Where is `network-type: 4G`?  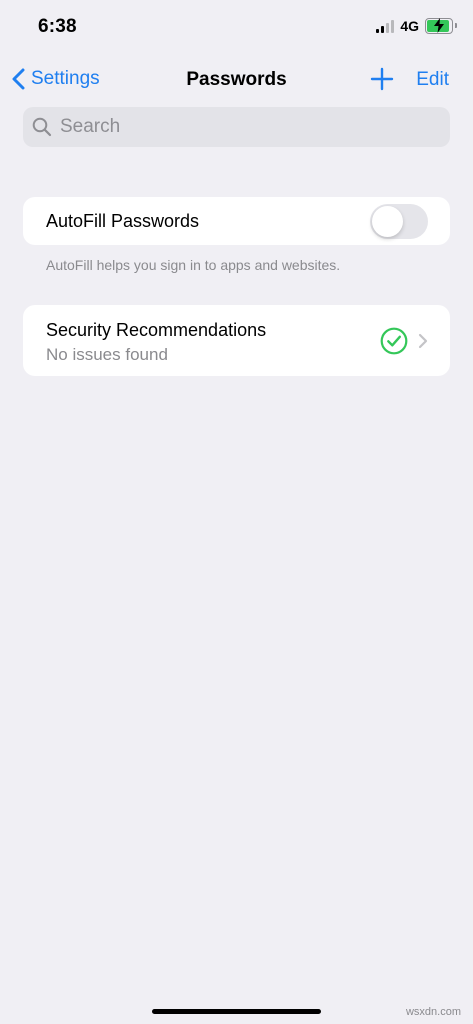
network-type: 4G is located at coordinates (409, 26).